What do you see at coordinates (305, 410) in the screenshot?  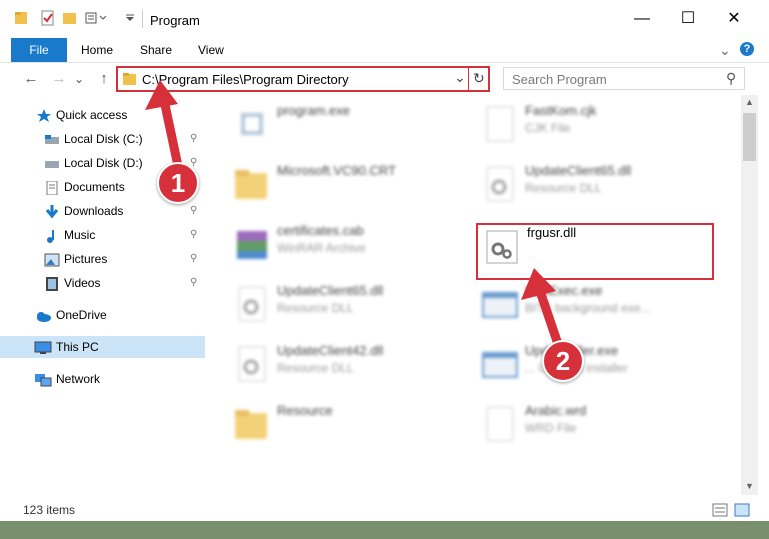 I see `file-name: Resource` at bounding box center [305, 410].